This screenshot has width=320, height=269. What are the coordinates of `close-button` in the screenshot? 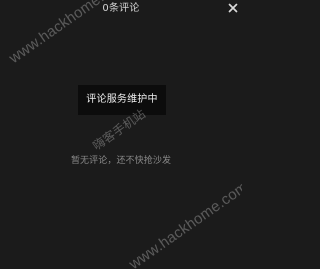 It's located at (233, 8).